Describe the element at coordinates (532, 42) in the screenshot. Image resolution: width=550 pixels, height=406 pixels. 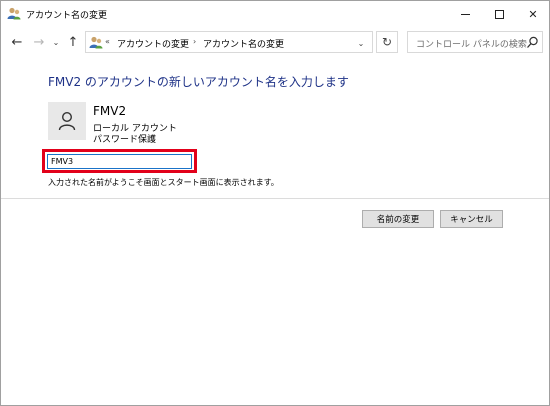
I see `search-icon` at that location.